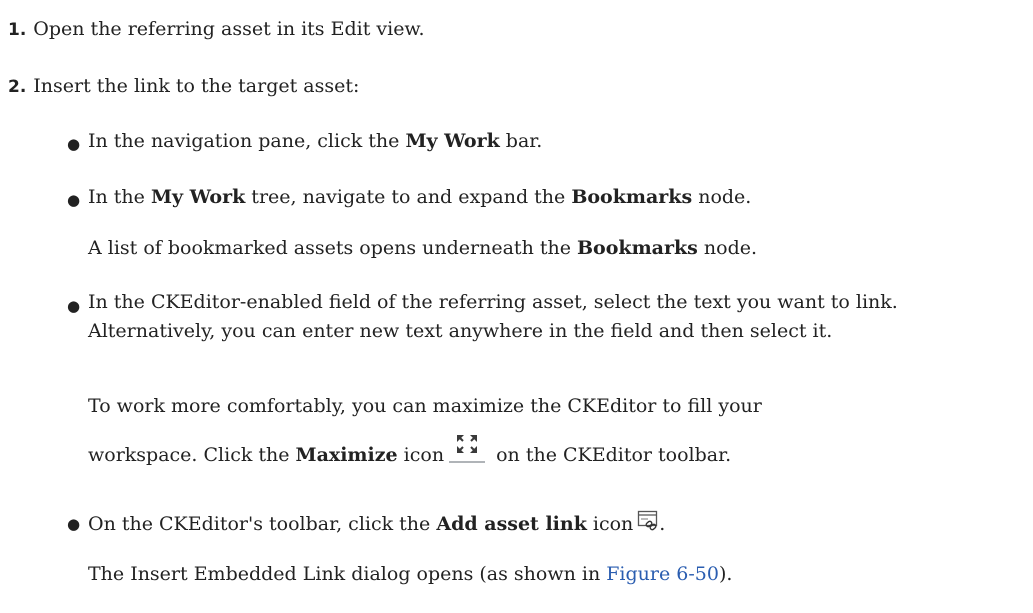 Image resolution: width=1033 pixels, height=613 pixels. Describe the element at coordinates (247, 141) in the screenshot. I see `text: In the navigation pane, click the` at that location.